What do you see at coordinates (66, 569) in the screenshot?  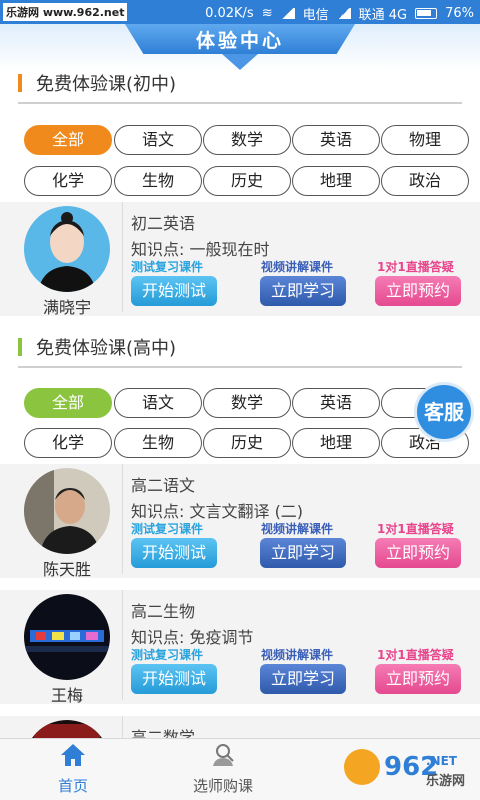 I see `teacher-name: 陈天胜` at bounding box center [66, 569].